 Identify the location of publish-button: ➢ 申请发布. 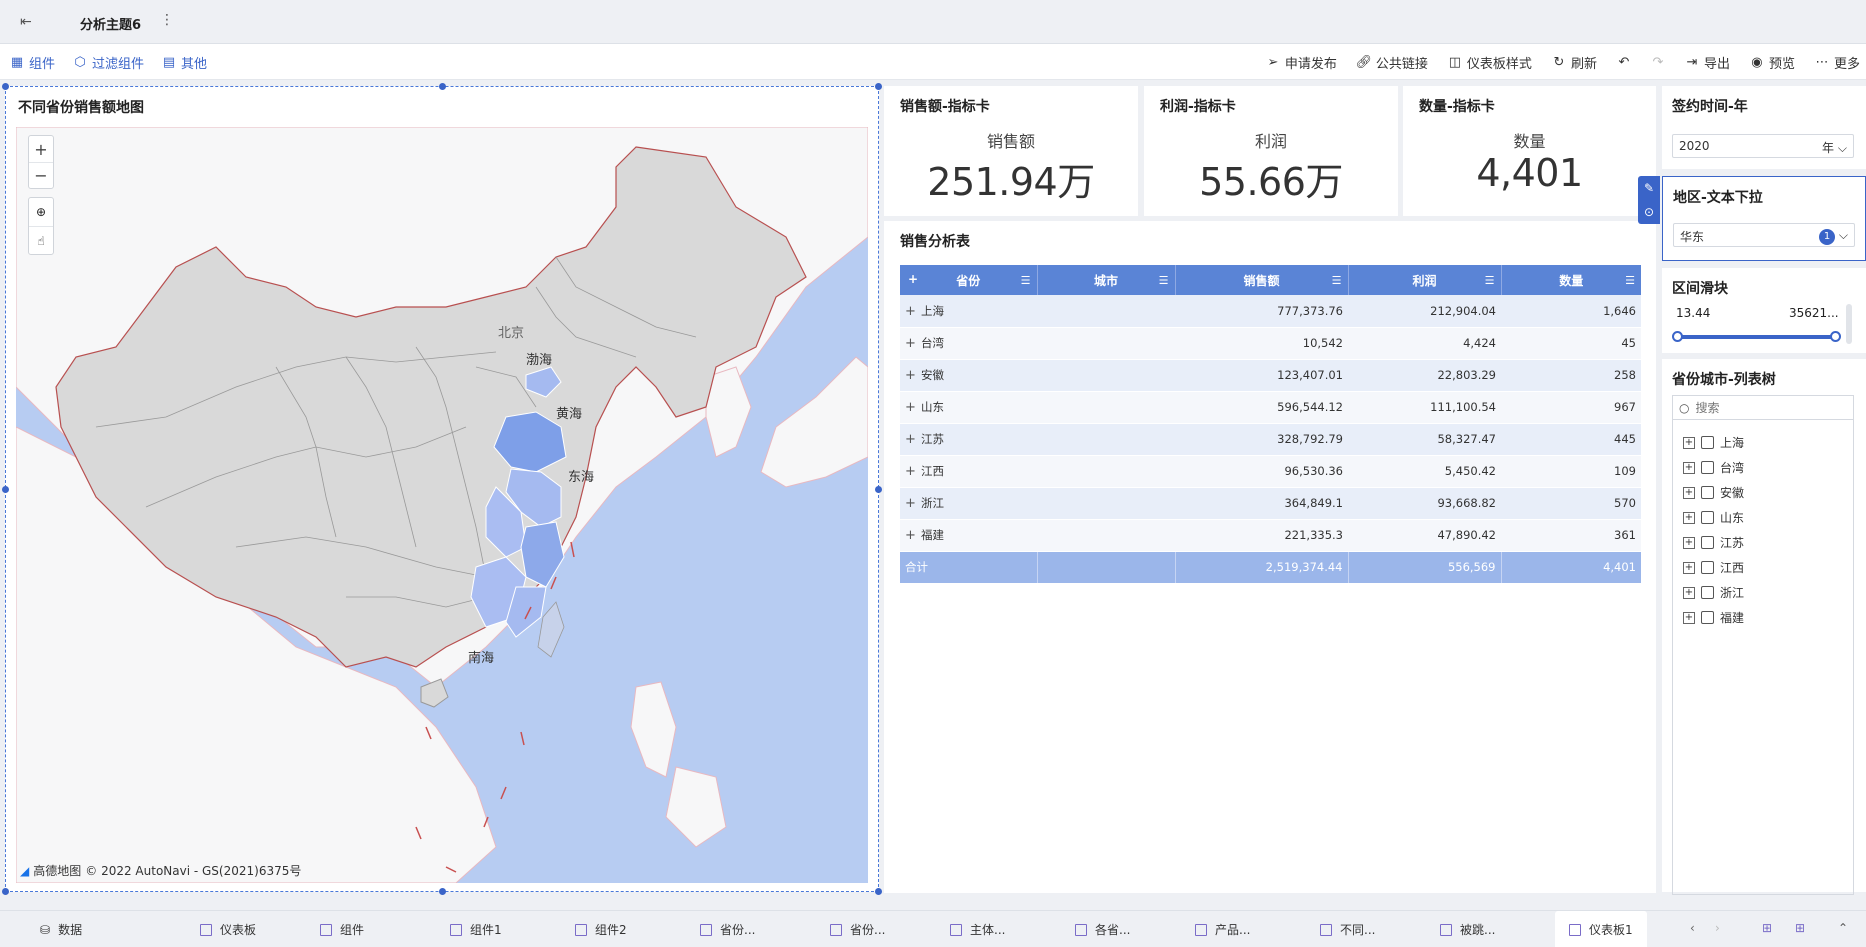
(1301, 62).